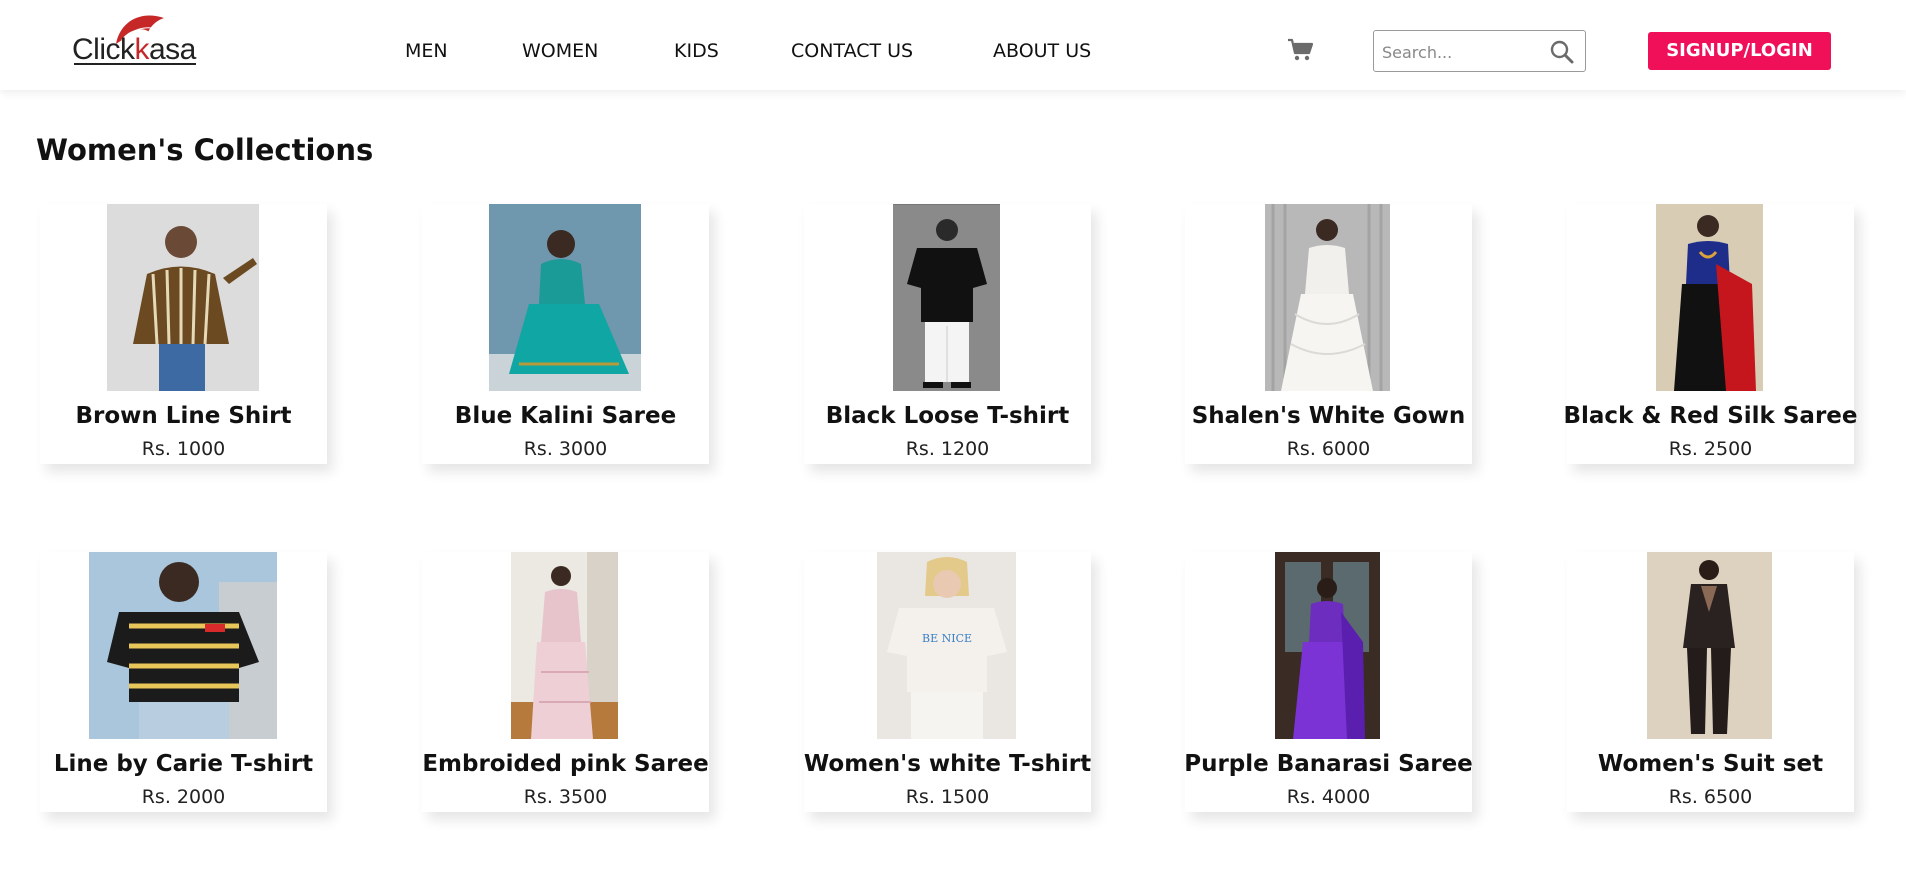 This screenshot has width=1906, height=873. I want to click on product-price: Rs. 2500, so click(1710, 449).